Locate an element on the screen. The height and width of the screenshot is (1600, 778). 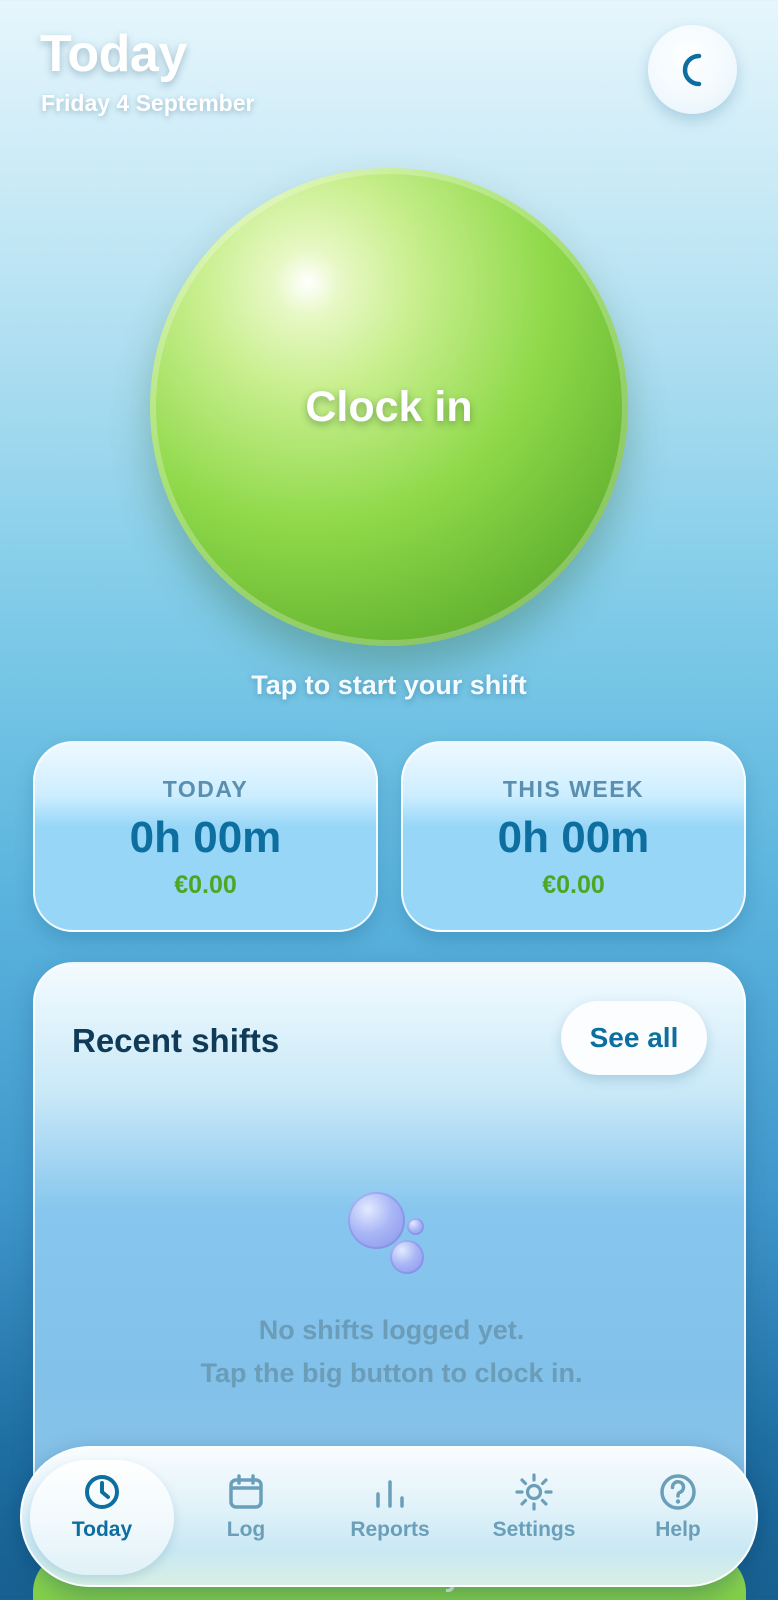
tab-settings: Settings is located at coordinates (534, 1517).